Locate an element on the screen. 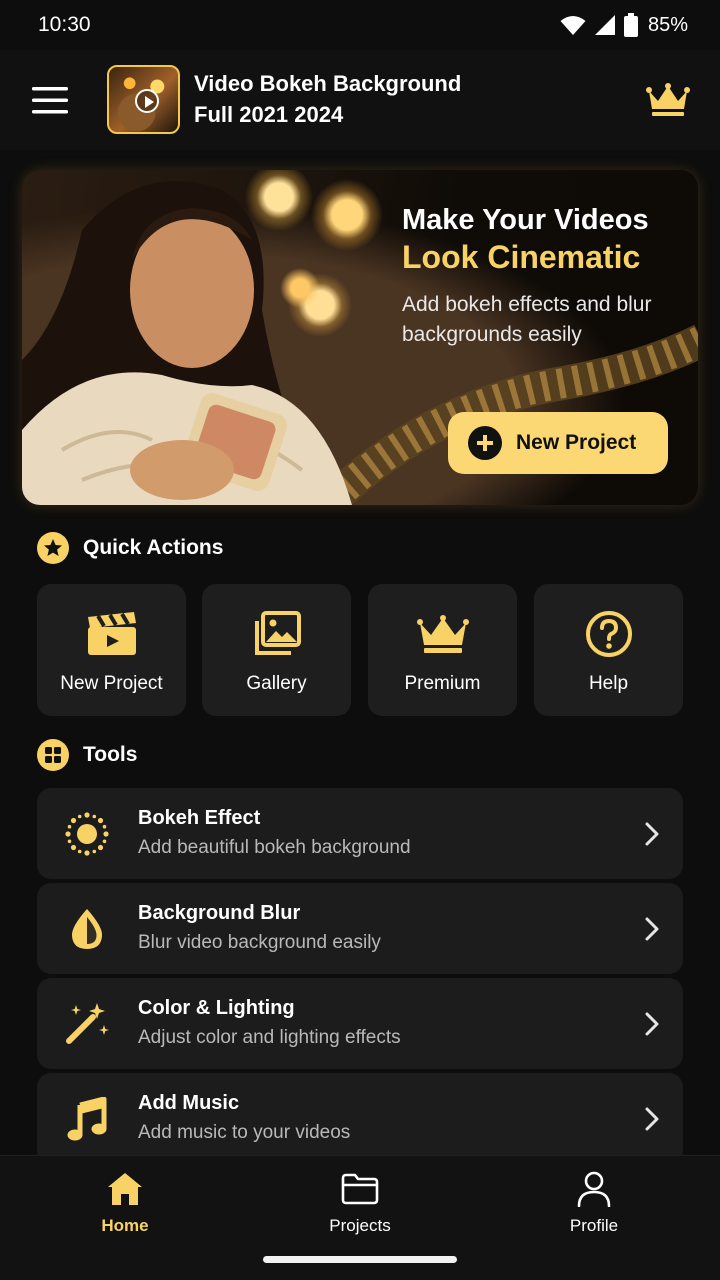 The width and height of the screenshot is (720, 1280). tool-title: Bokeh Effect is located at coordinates (199, 818).